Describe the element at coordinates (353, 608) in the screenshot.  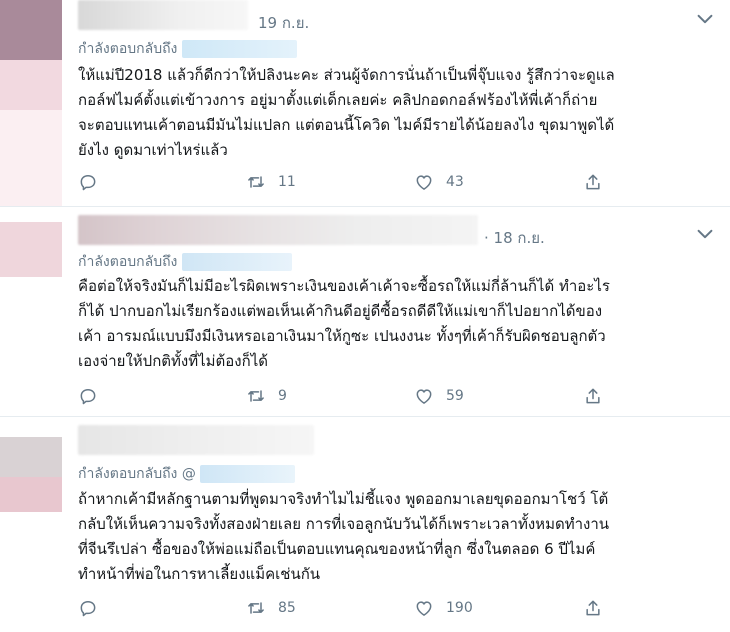
I see `tweet-actions: 85 190` at that location.